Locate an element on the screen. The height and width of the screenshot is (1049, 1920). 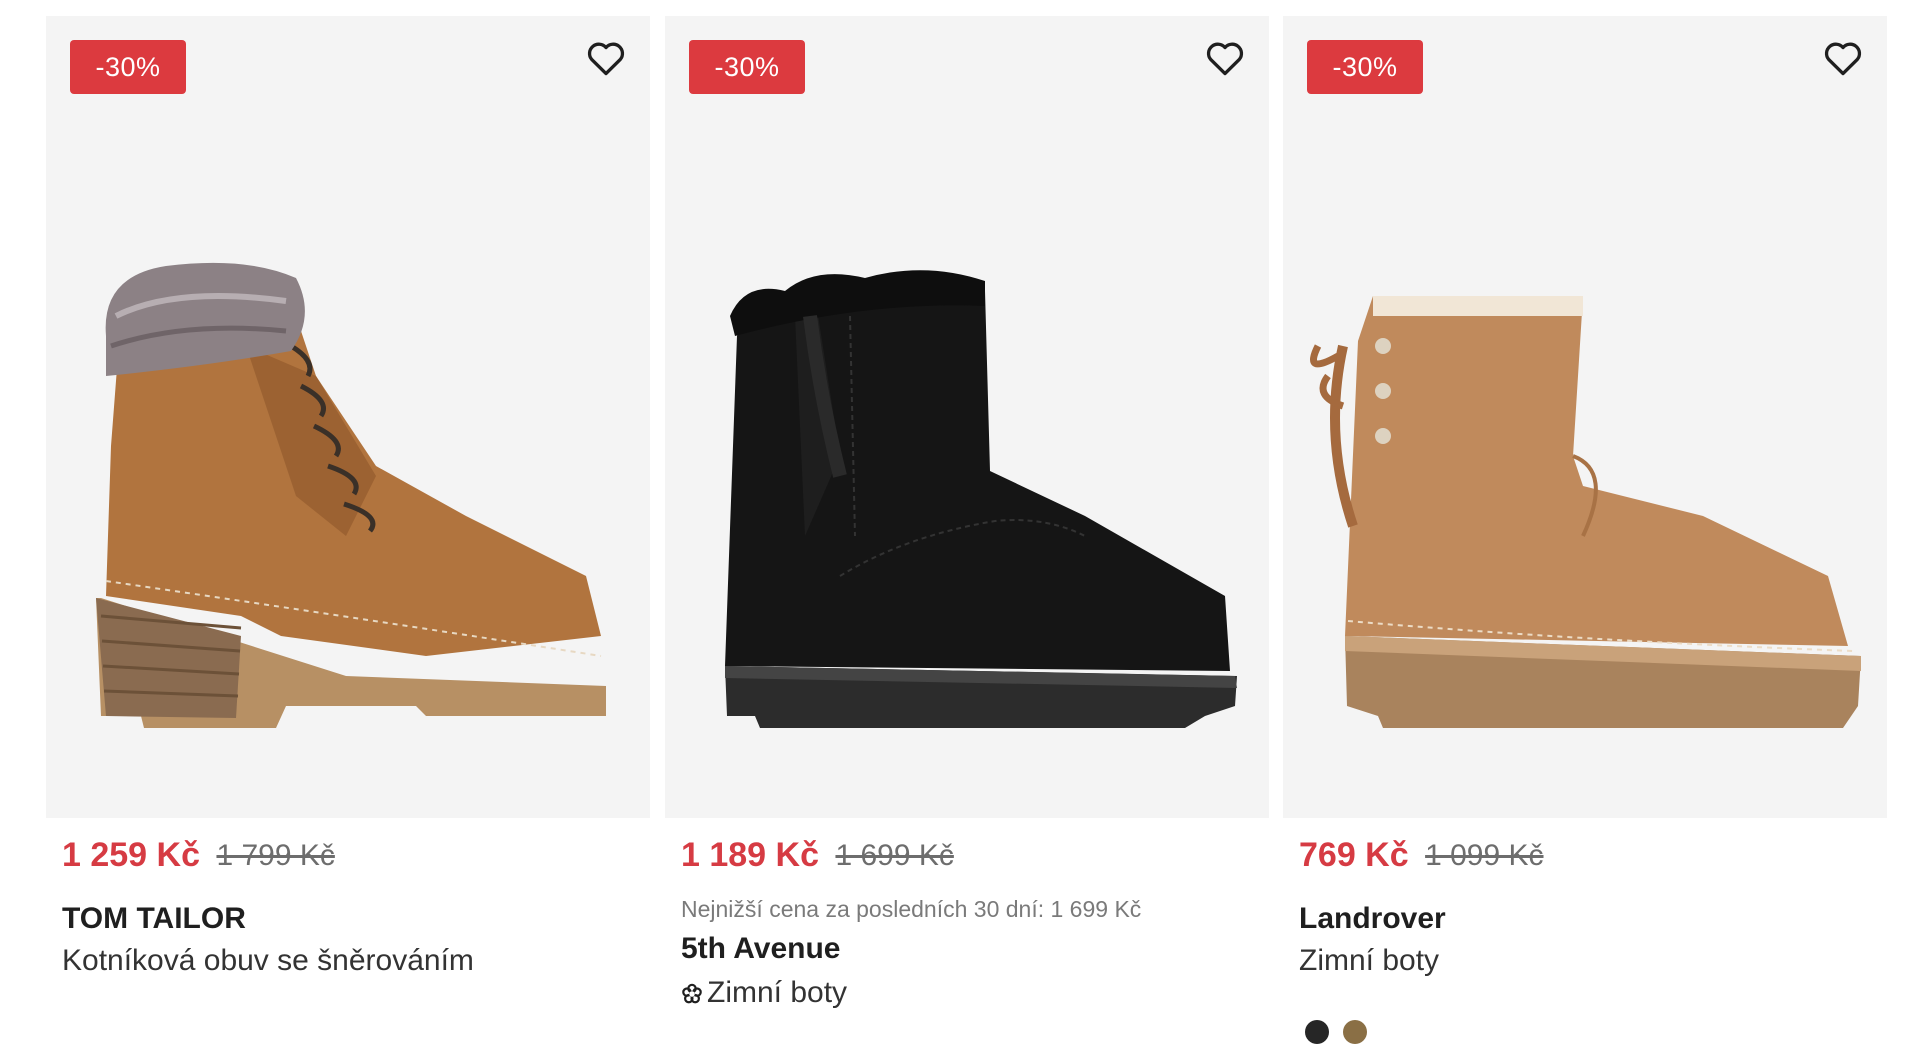
price-row: 1 259 Kč 1 799 Kč is located at coordinates (198, 860).